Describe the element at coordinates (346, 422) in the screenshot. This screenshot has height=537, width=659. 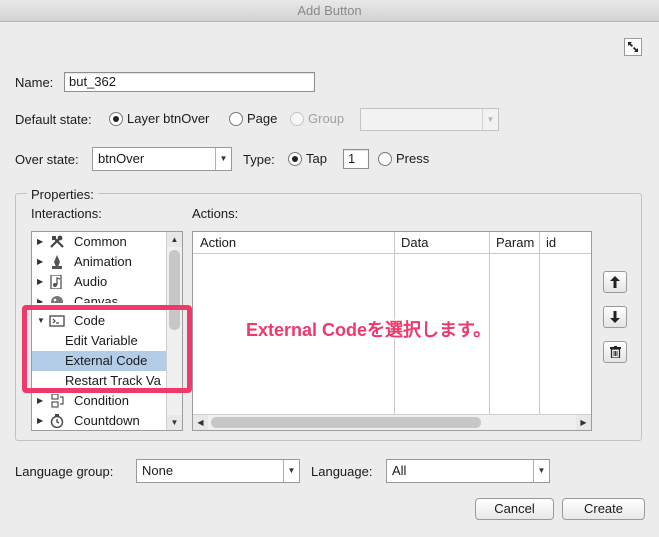
I see `scroll-thumb` at that location.